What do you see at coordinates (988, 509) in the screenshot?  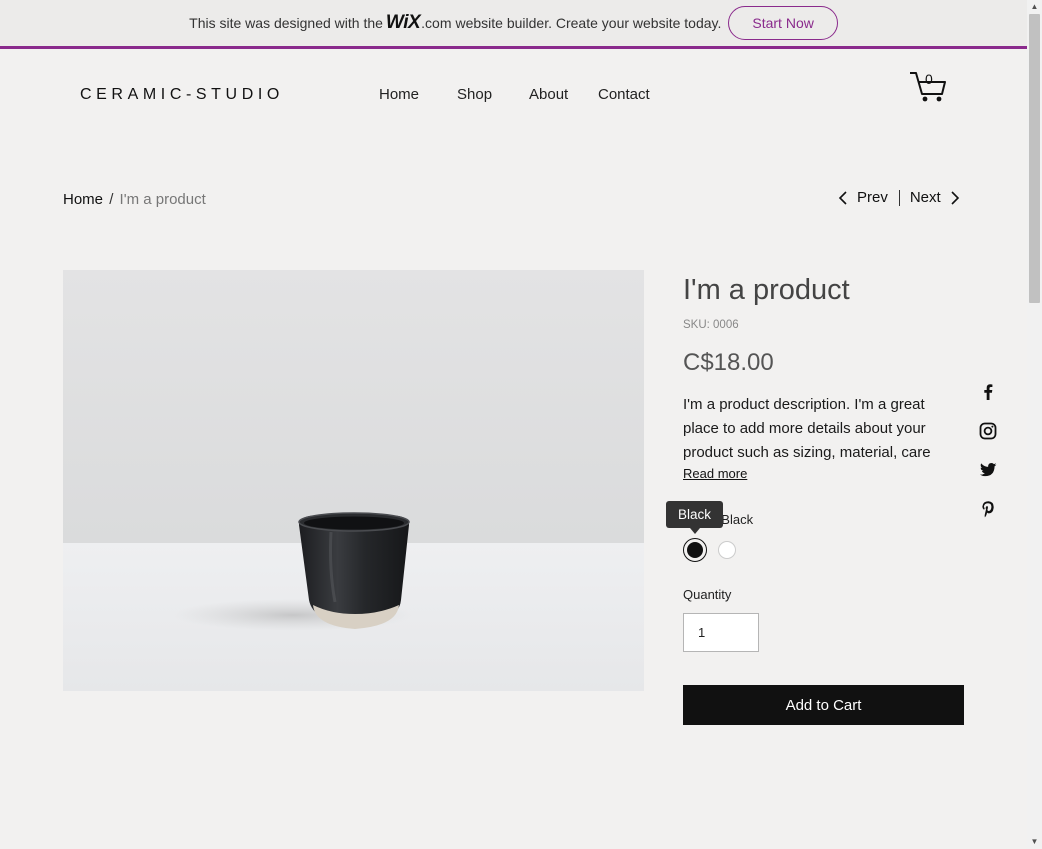 I see `pinterest-icon` at bounding box center [988, 509].